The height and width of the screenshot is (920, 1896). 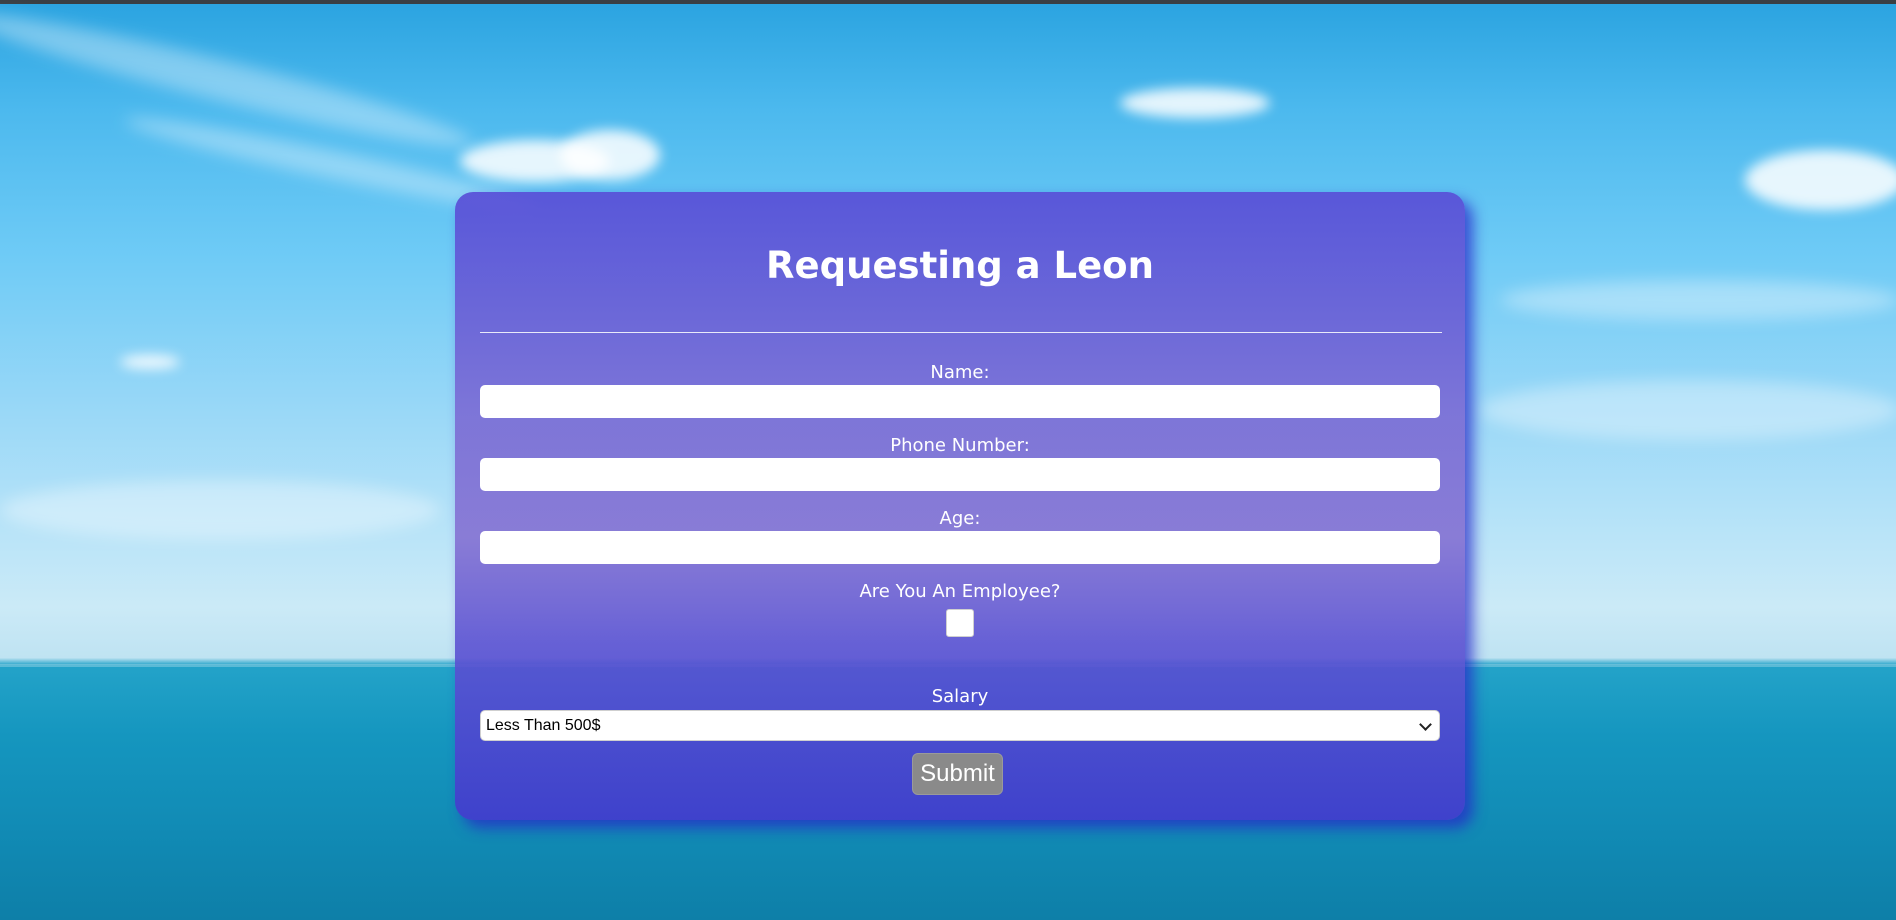 What do you see at coordinates (960, 725) in the screenshot?
I see `salary-select: Less Than 500$` at bounding box center [960, 725].